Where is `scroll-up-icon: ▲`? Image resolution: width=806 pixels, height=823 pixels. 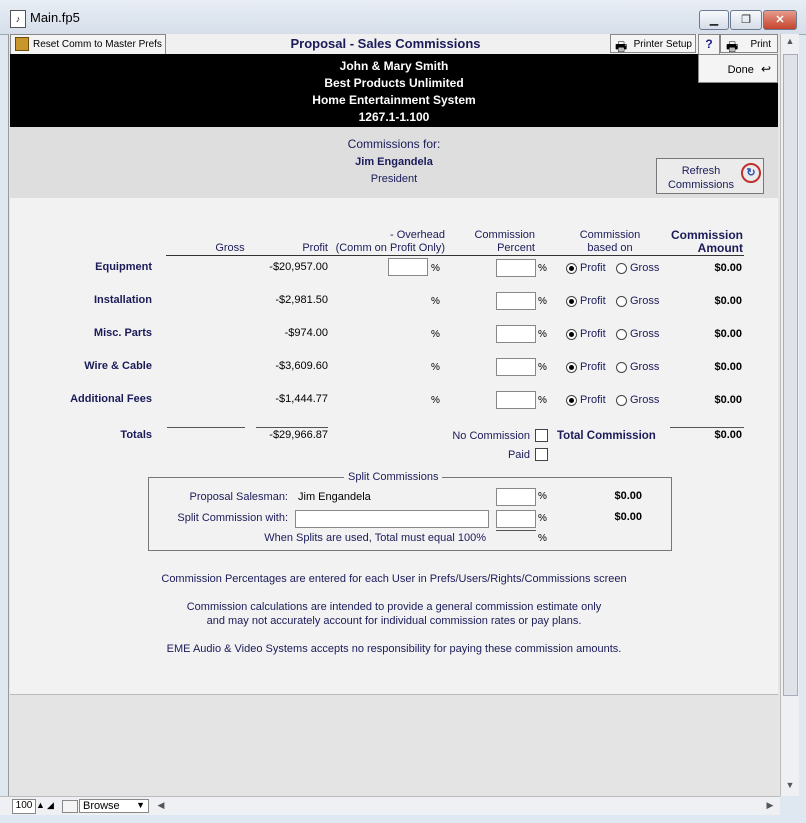 scroll-up-icon: ▲ is located at coordinates (790, 41).